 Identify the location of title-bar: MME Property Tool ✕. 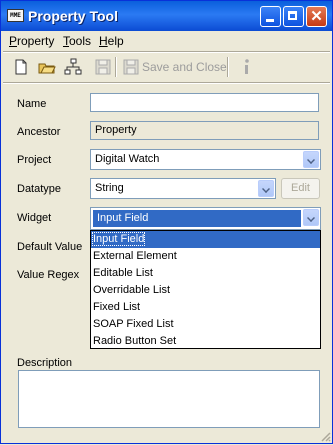
(166, 16).